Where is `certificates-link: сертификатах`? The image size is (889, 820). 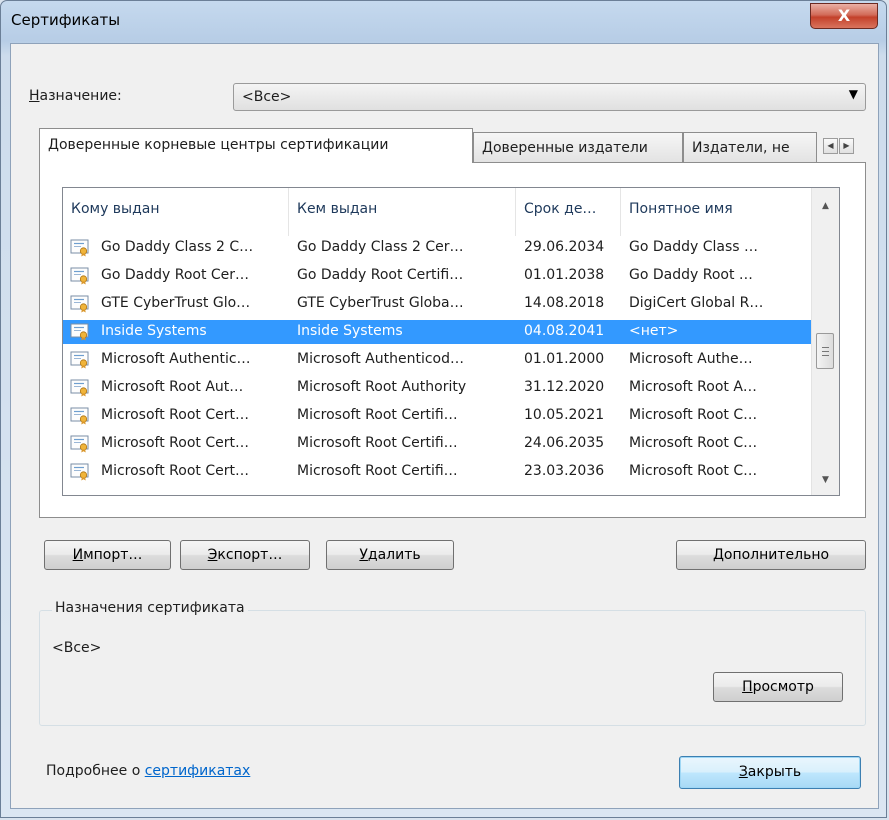
certificates-link: сертификатах is located at coordinates (198, 771).